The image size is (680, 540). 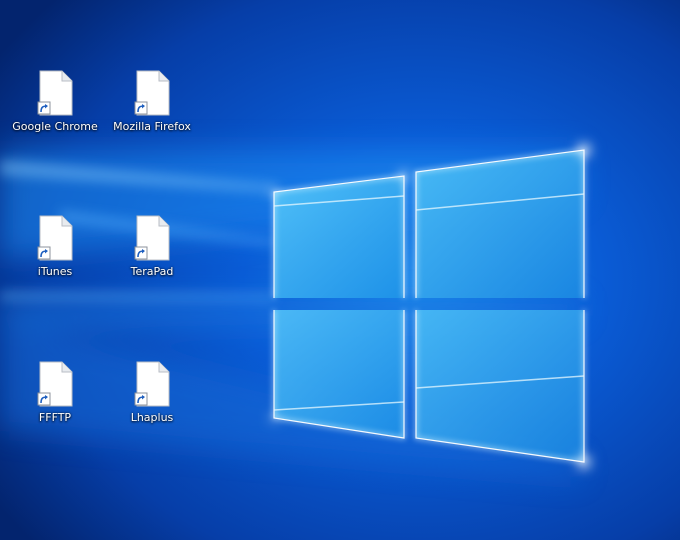 I want to click on shortcut-label: Mozilla Firefox, so click(x=152, y=126).